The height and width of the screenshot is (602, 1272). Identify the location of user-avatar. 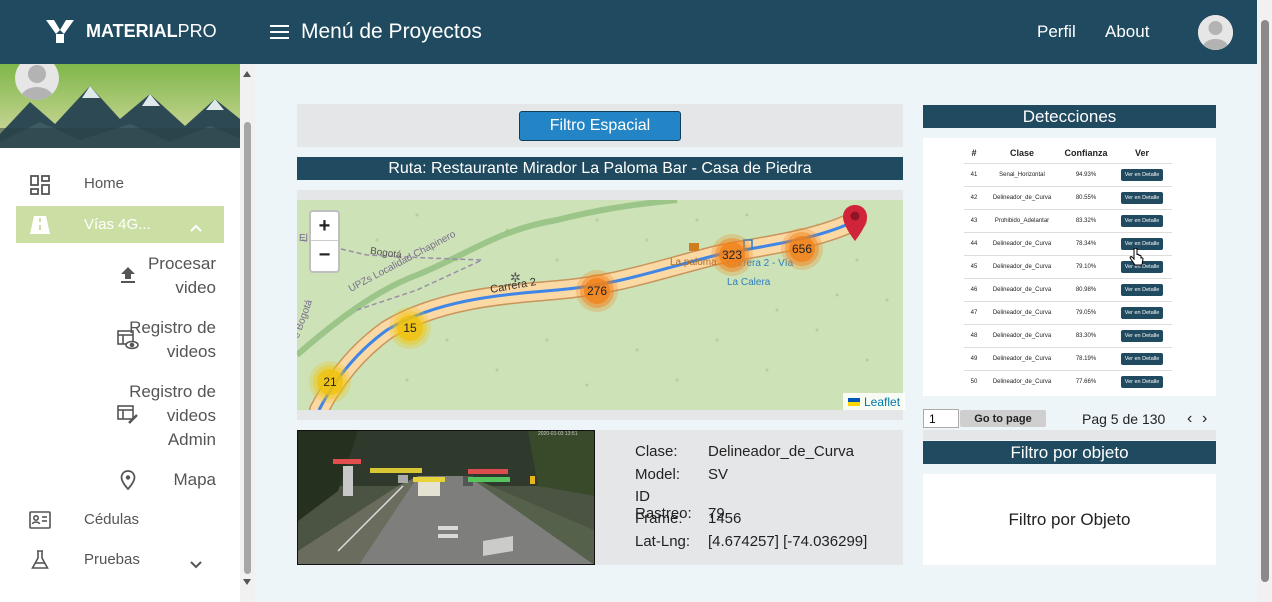
(1215, 32).